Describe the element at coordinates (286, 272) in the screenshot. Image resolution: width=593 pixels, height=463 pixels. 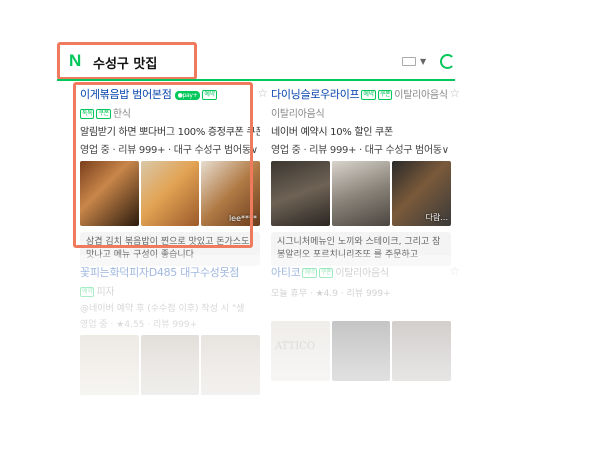
I see `place-name: 아티코` at that location.